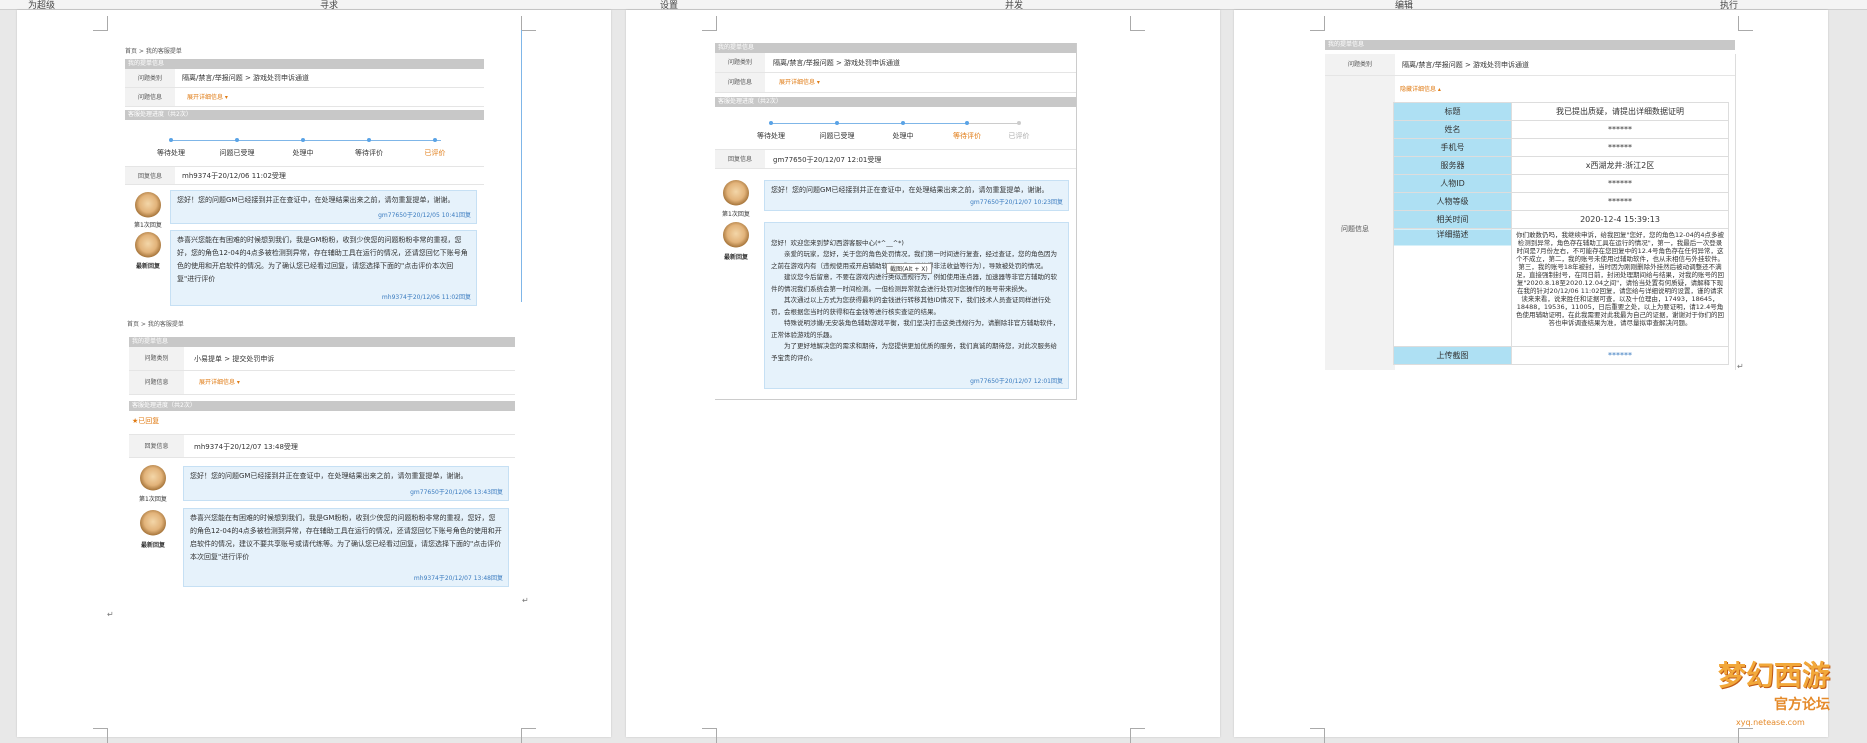 This screenshot has width=1867, height=743. Describe the element at coordinates (1620, 355) in the screenshot. I see `upload-link: ******` at that location.